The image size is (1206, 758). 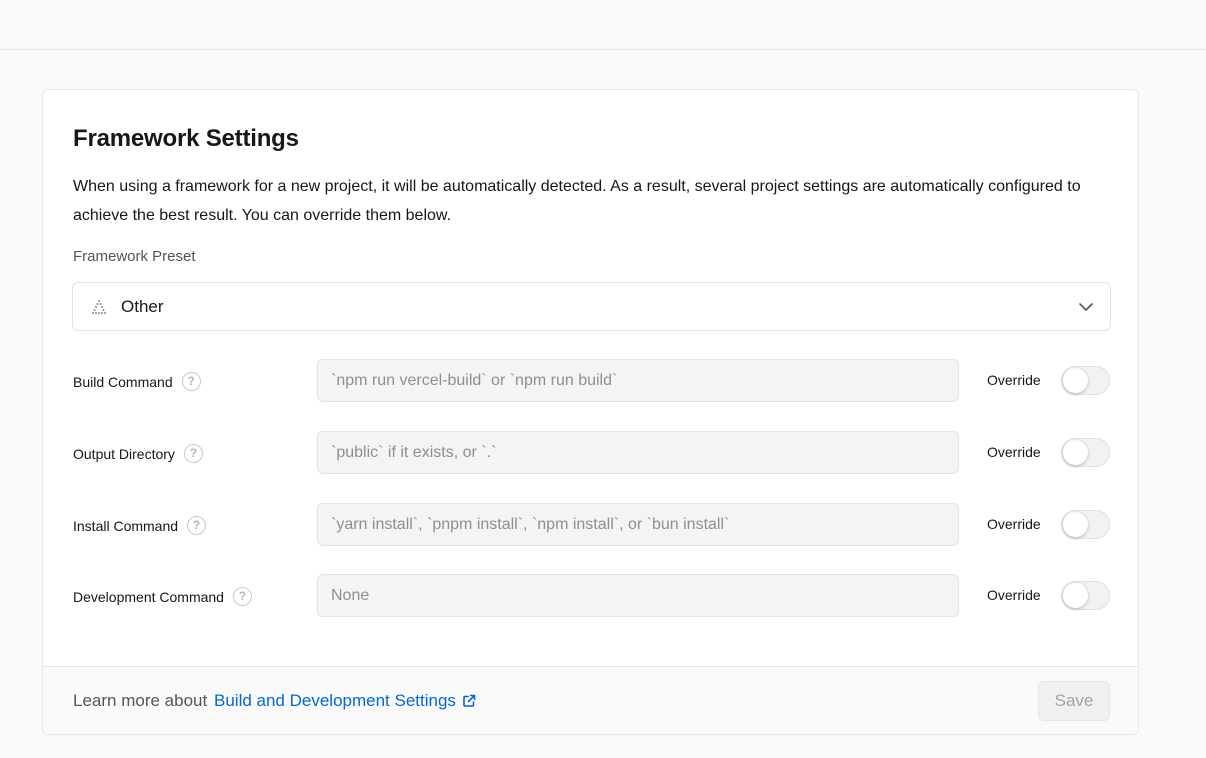 I want to click on output-directory-input, so click(x=638, y=452).